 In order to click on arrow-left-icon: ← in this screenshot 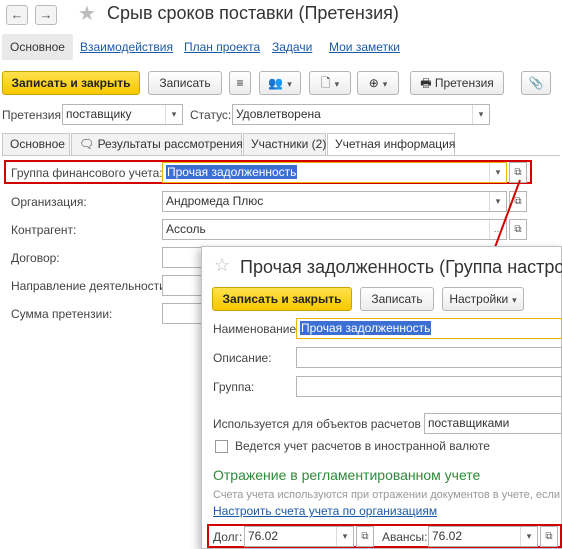, I will do `click(17, 14)`.